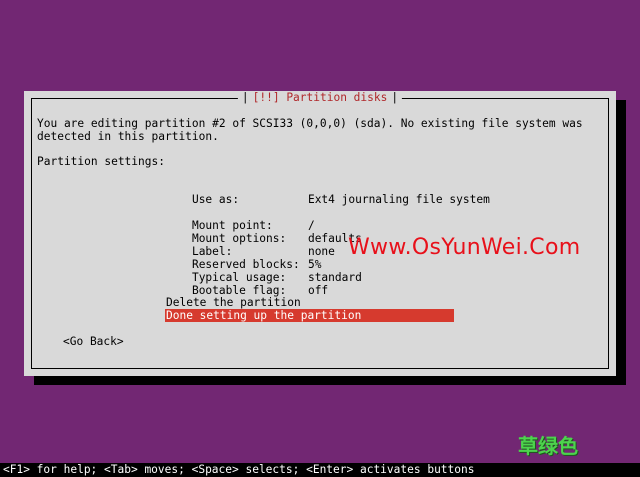 This screenshot has height=477, width=640. Describe the element at coordinates (464, 247) in the screenshot. I see `watermark-text: Www.OsYunWei.Com` at that location.